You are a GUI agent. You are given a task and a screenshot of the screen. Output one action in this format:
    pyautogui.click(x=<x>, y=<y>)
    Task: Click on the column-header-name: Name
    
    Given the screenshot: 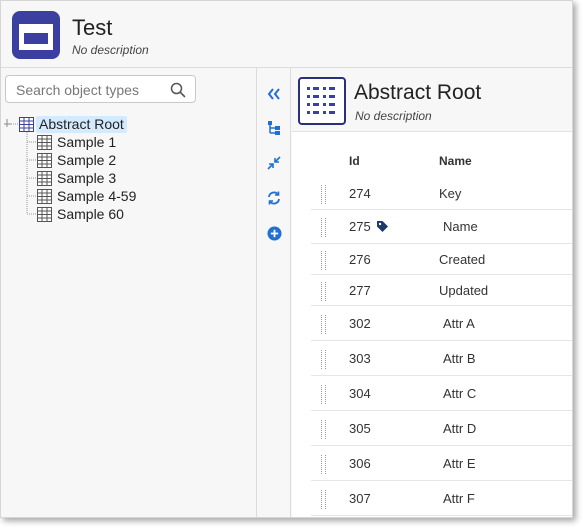 What is the action you would take?
    pyautogui.click(x=455, y=161)
    